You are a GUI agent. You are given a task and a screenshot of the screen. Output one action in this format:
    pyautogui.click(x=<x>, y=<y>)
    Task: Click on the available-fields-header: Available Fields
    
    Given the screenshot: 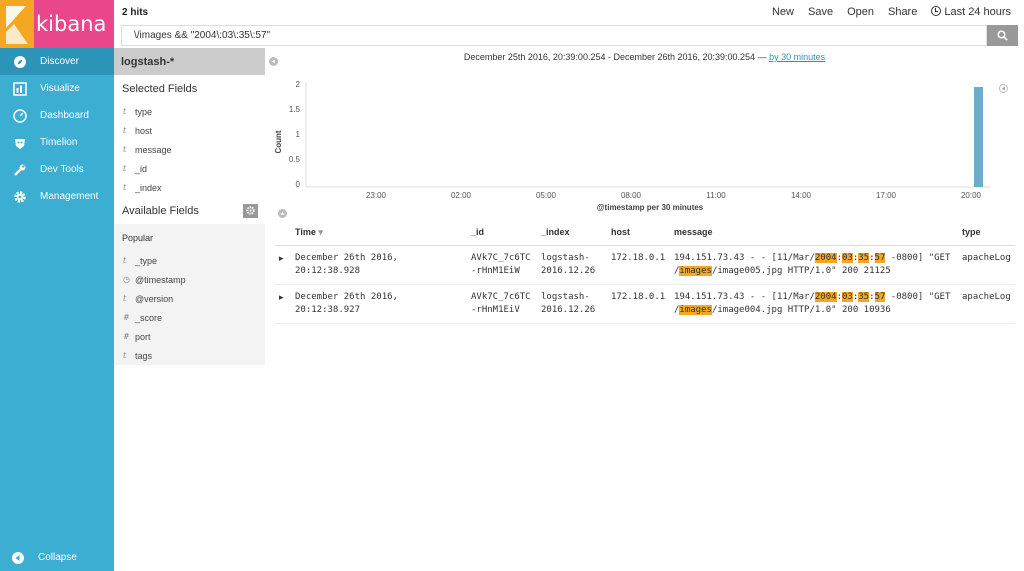 What is the action you would take?
    pyautogui.click(x=189, y=210)
    